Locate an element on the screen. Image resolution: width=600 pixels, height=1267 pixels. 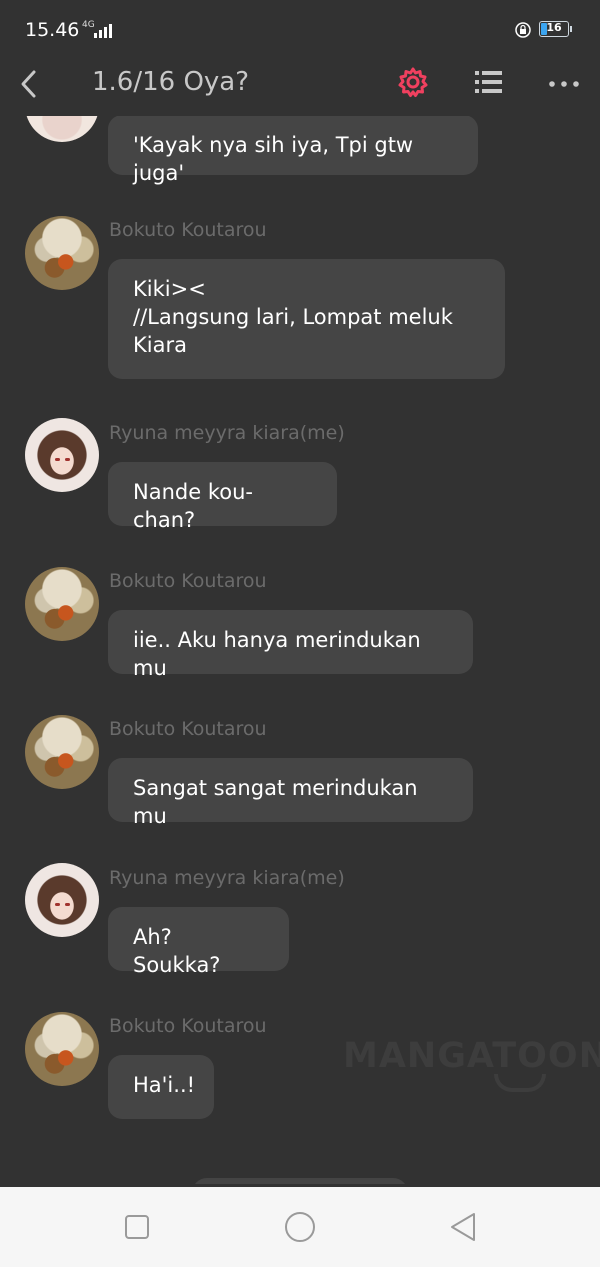
message-bubble: 'Kayak nya sih iya, Tpi gtw juga' is located at coordinates (293, 150).